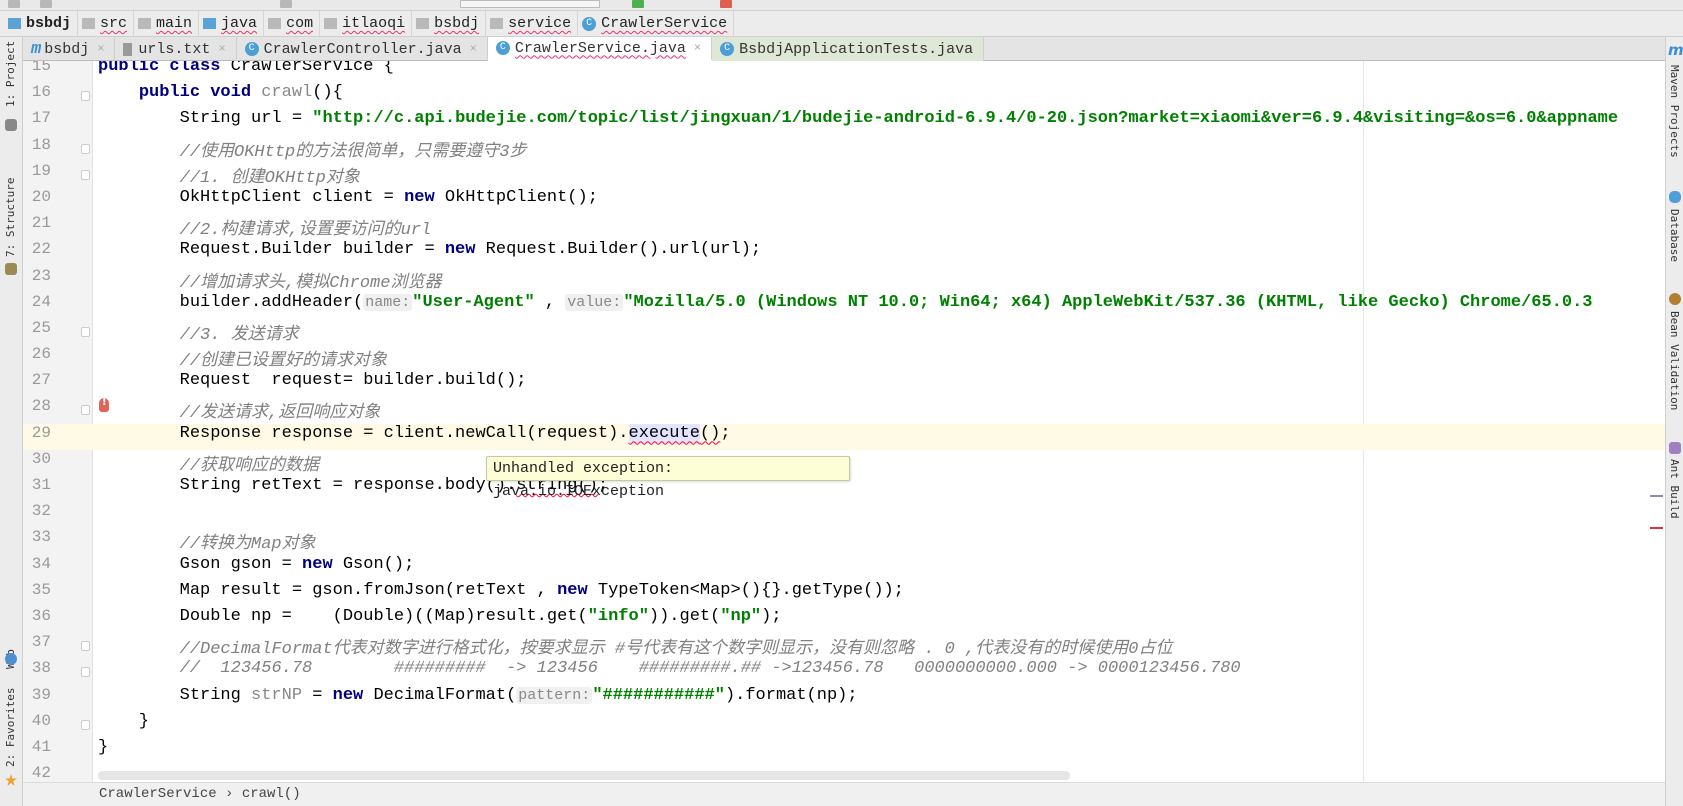  What do you see at coordinates (167, 23) in the screenshot?
I see `breadcrumb-item: main` at bounding box center [167, 23].